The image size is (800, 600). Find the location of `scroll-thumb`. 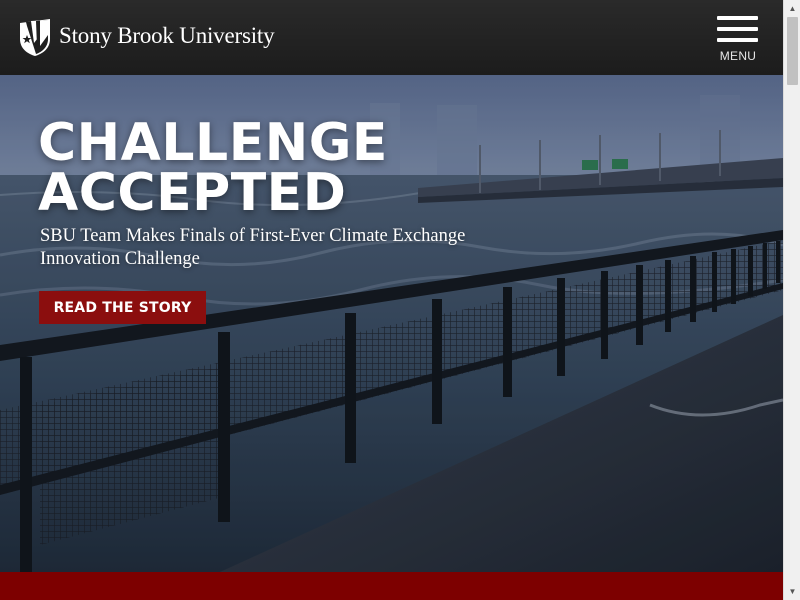

scroll-thumb is located at coordinates (792, 51).